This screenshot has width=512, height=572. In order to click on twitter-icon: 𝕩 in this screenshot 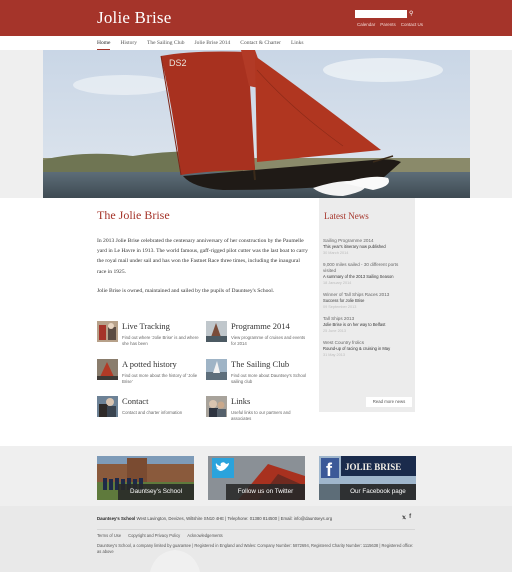, I will do `click(404, 517)`.